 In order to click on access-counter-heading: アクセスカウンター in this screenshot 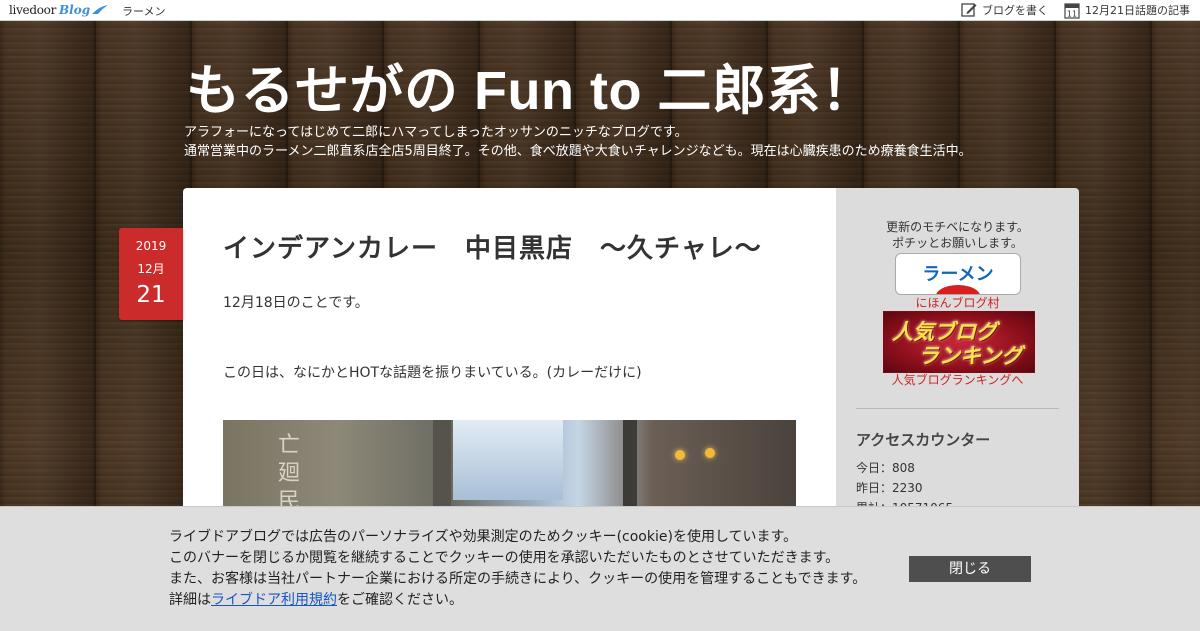, I will do `click(923, 440)`.